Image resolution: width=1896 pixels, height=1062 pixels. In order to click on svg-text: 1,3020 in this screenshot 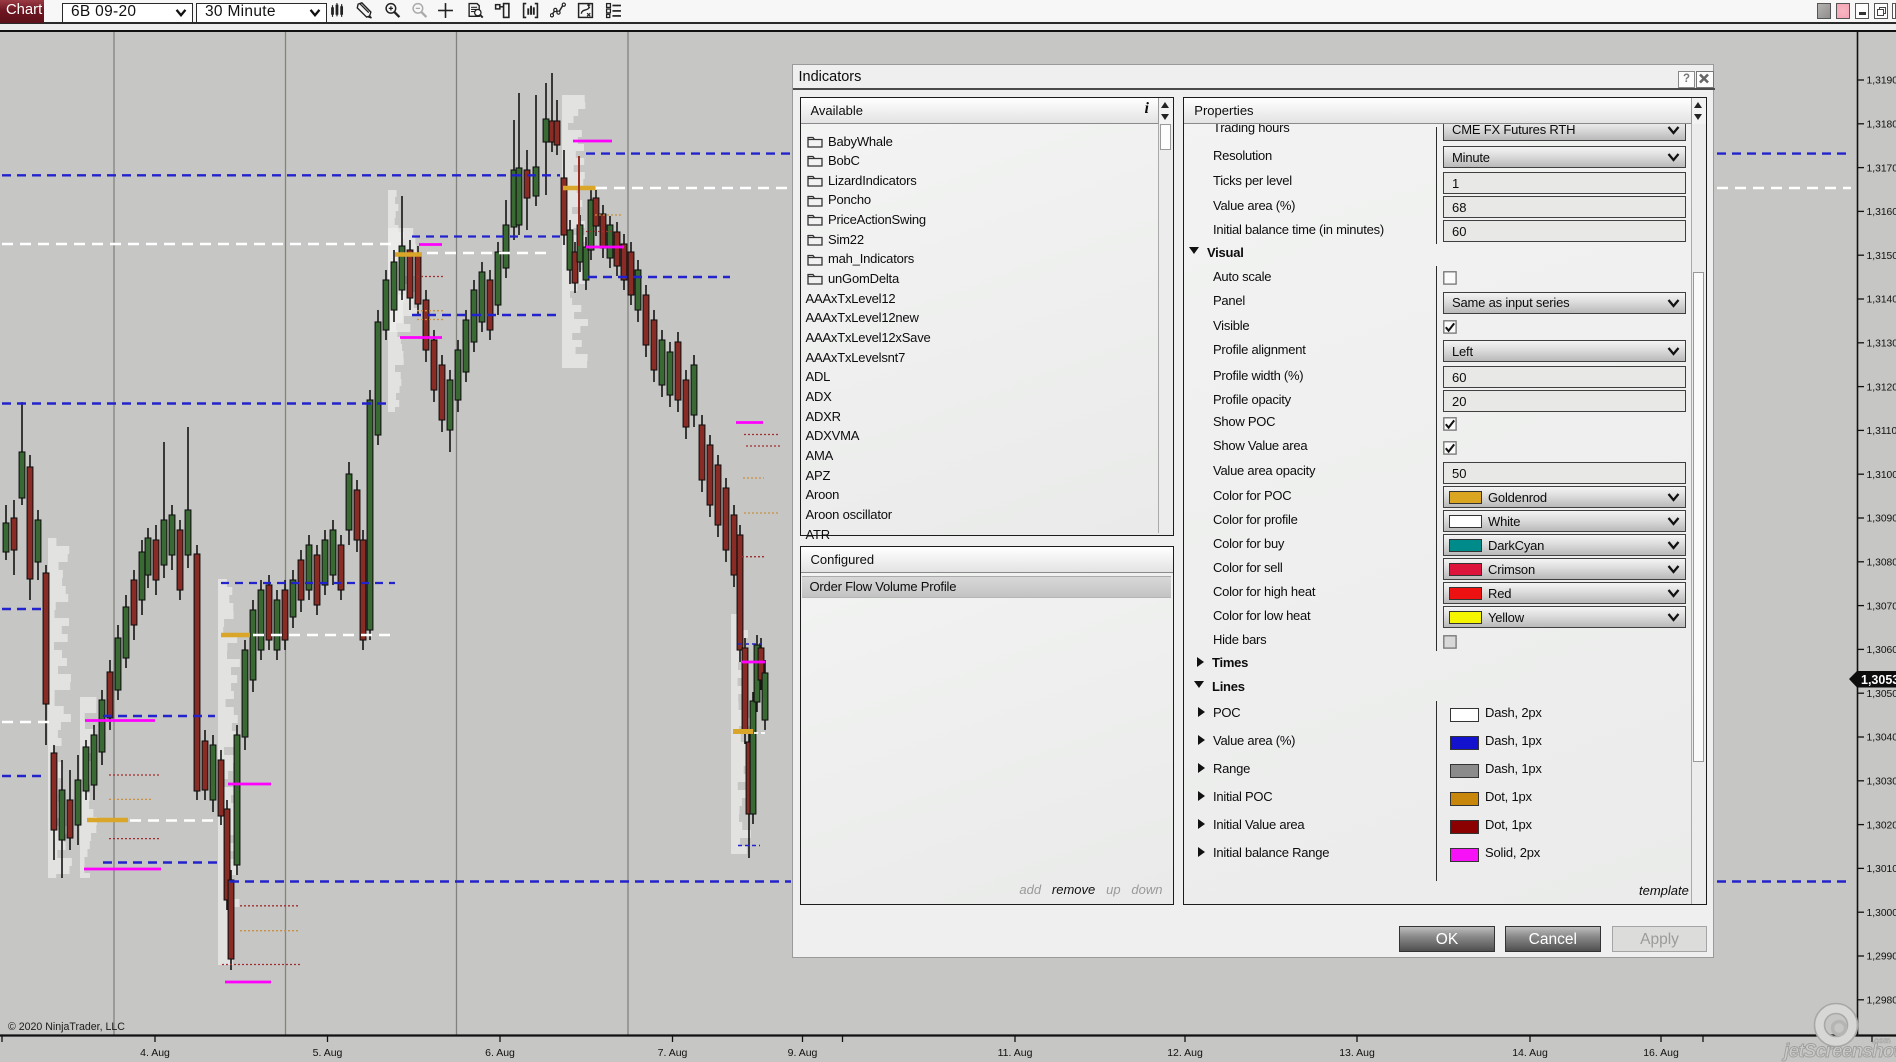, I will do `click(1881, 825)`.